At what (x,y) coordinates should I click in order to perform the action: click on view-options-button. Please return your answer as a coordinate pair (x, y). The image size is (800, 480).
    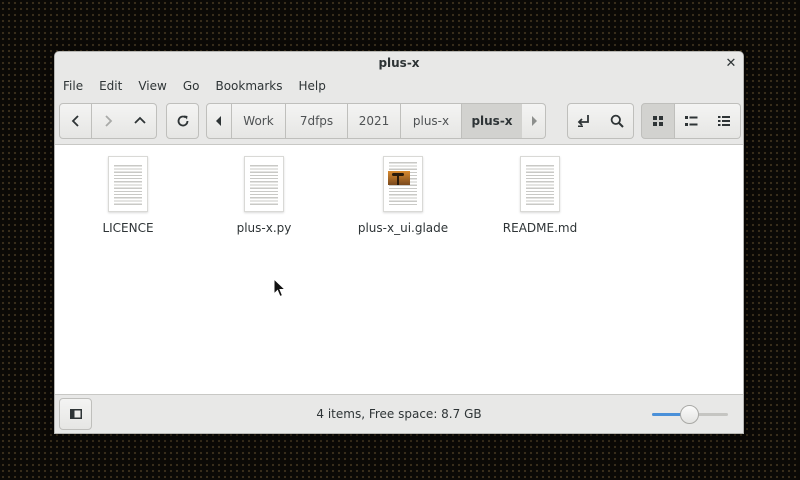
    Looking at the image, I should click on (724, 121).